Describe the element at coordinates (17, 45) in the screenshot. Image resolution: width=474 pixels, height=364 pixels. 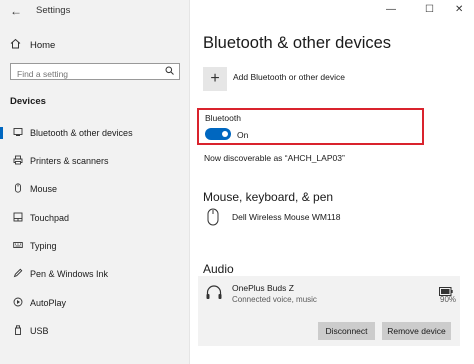
I see `home-icon` at that location.